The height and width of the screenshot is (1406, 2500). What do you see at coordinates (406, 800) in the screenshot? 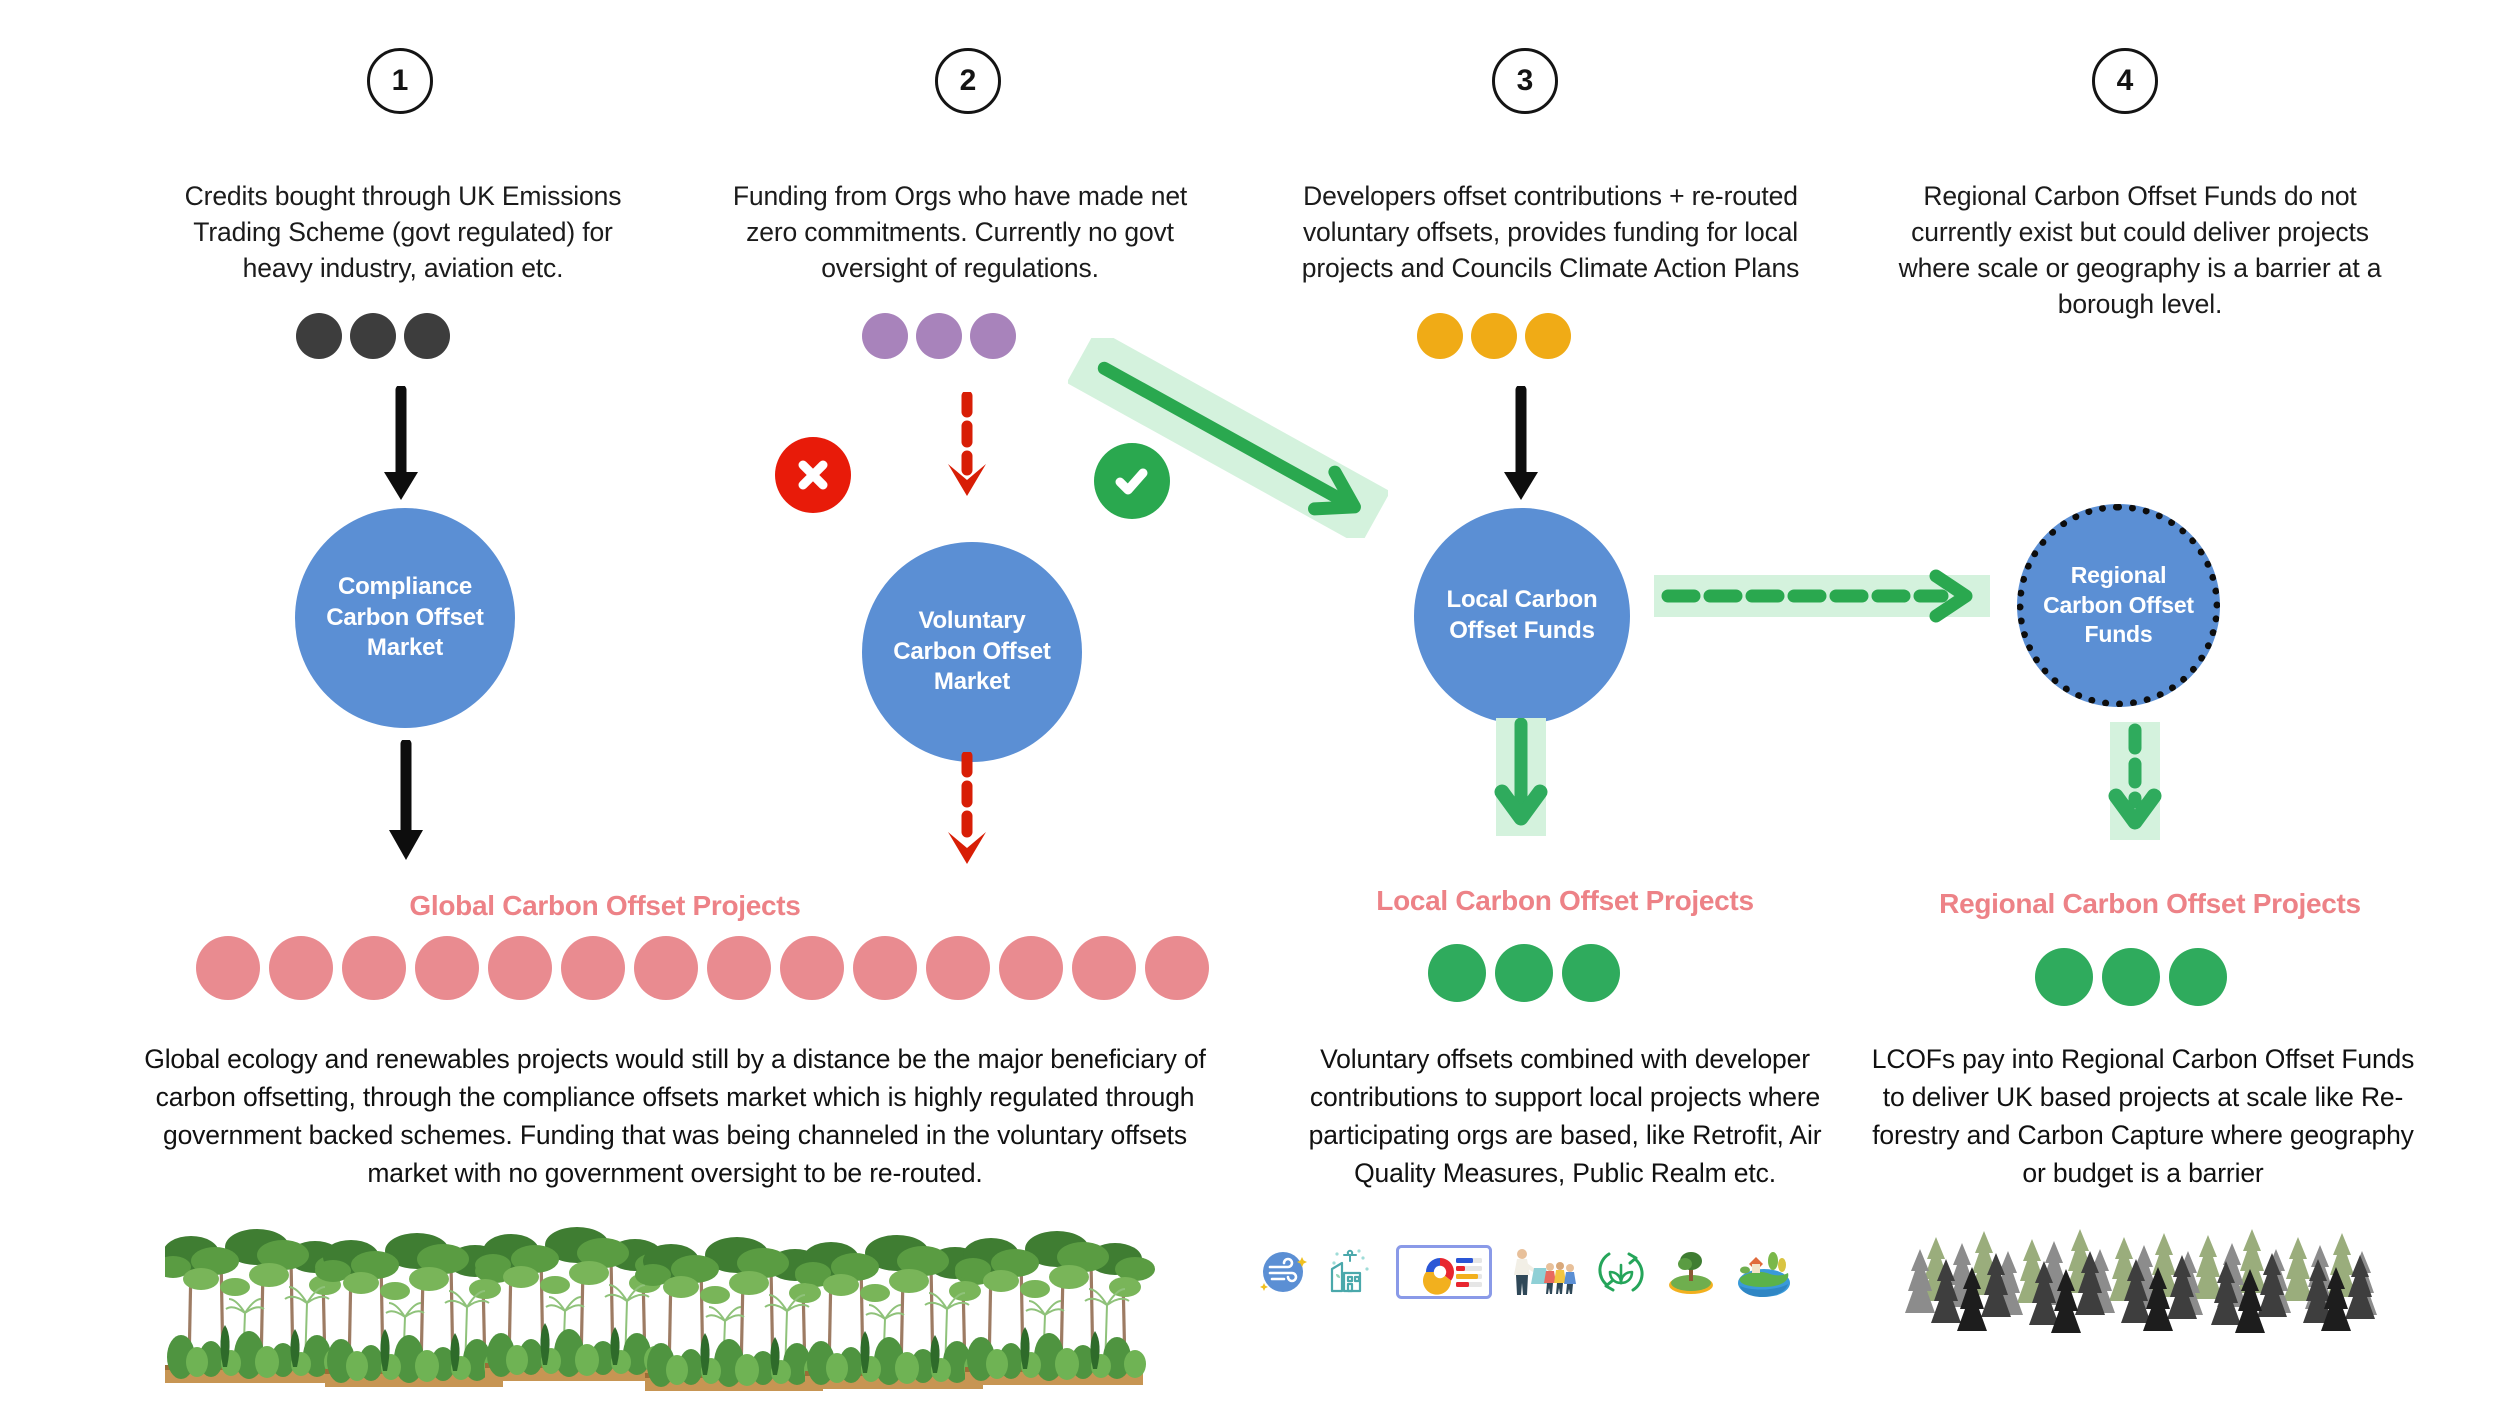
I see `col1-bubble-down-arrow-icon` at bounding box center [406, 800].